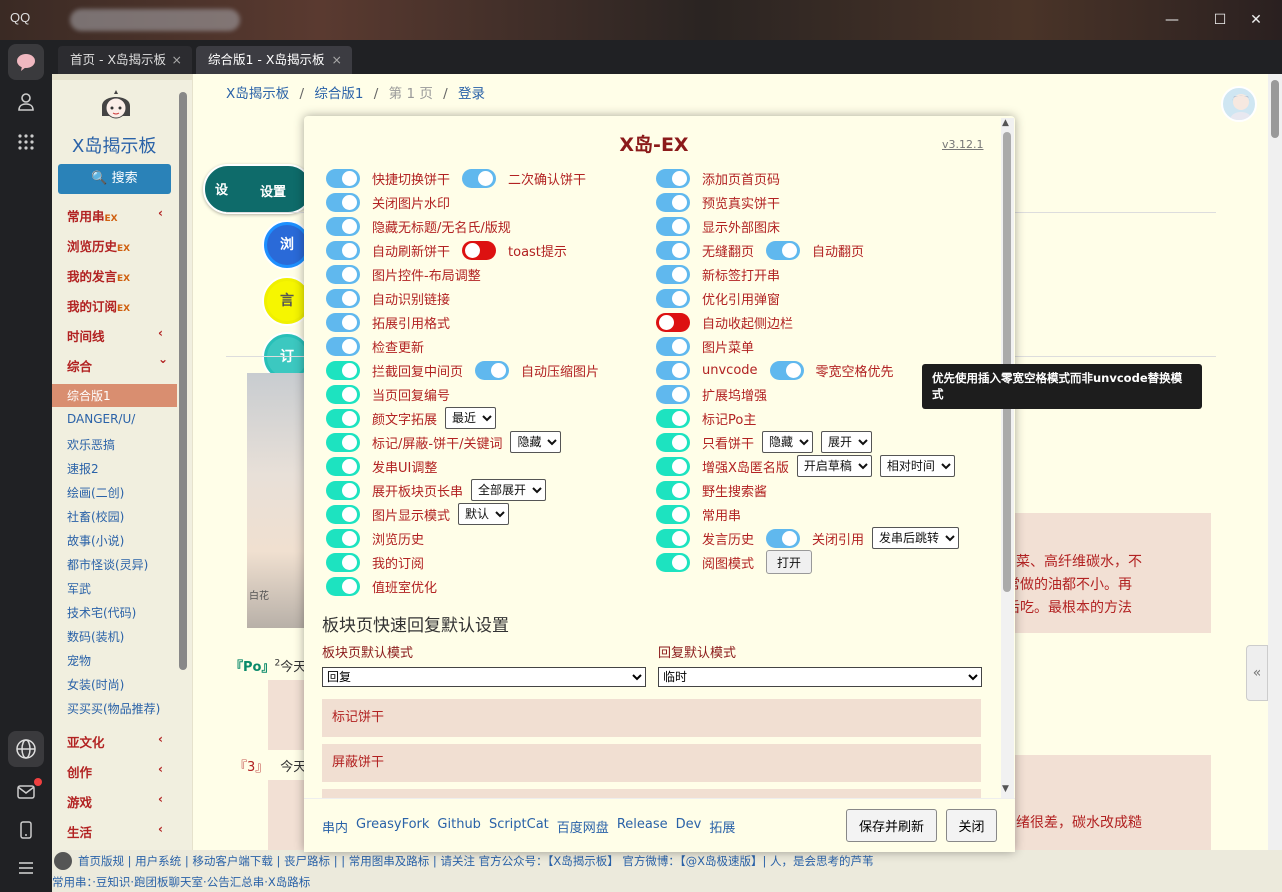 Image resolution: width=1282 pixels, height=892 pixels. What do you see at coordinates (125, 60) in the screenshot?
I see `tab-home: 首页 - X岛揭示板 ×` at bounding box center [125, 60].